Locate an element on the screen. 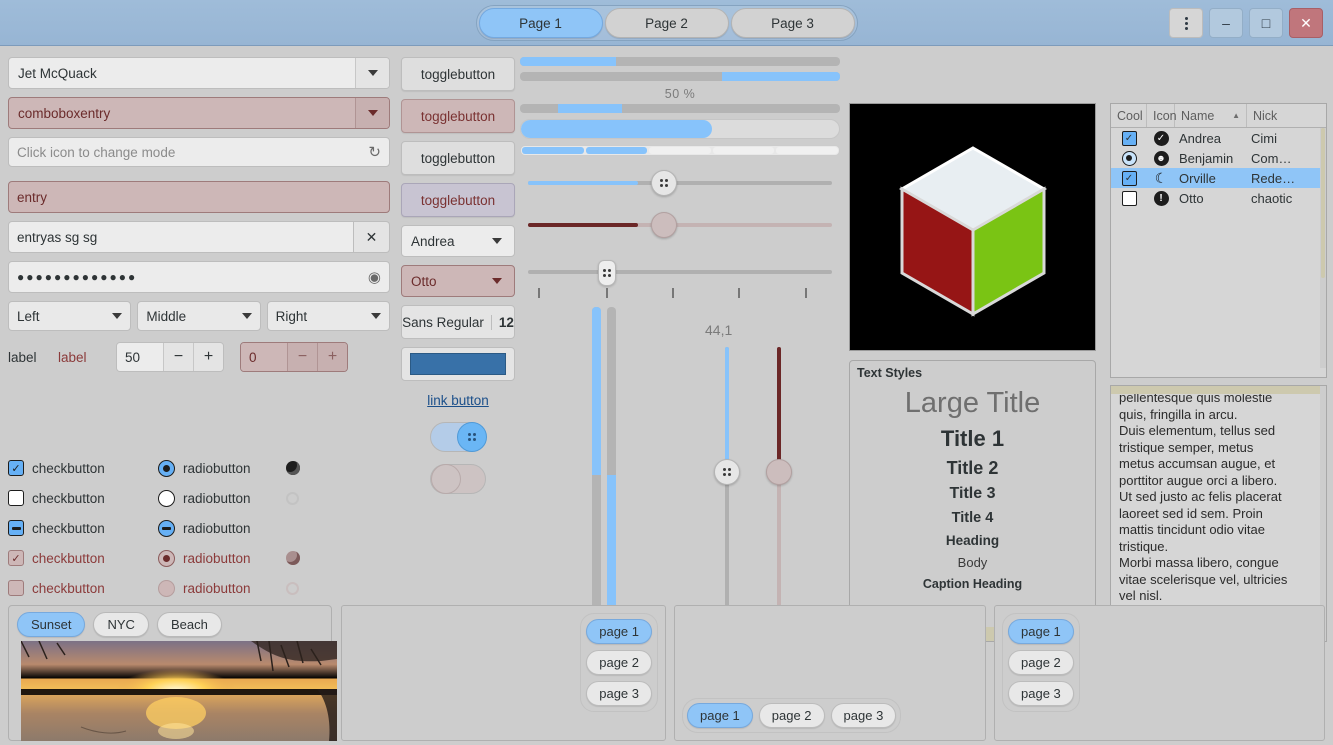 The image size is (1333, 745). notebook-bottom-tab-3: page 3 is located at coordinates (863, 715).